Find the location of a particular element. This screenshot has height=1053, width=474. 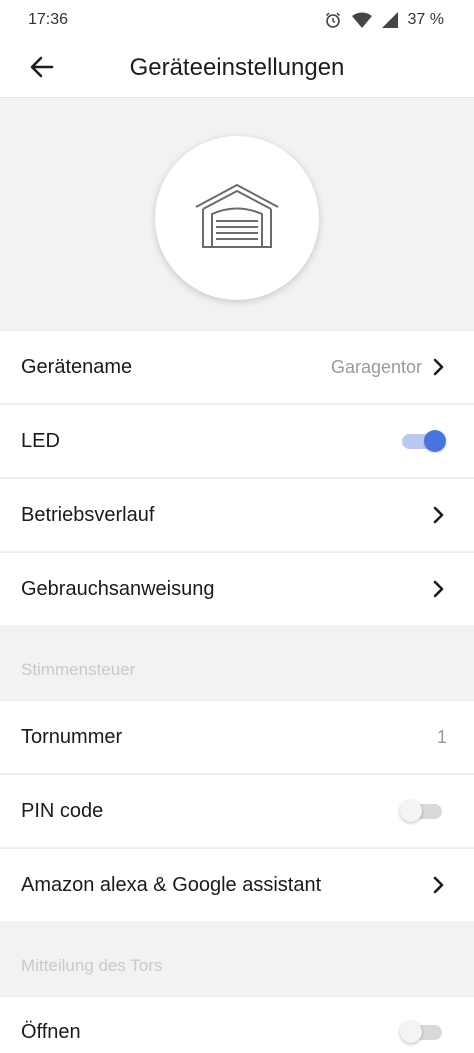

wifi-icon is located at coordinates (361, 20).